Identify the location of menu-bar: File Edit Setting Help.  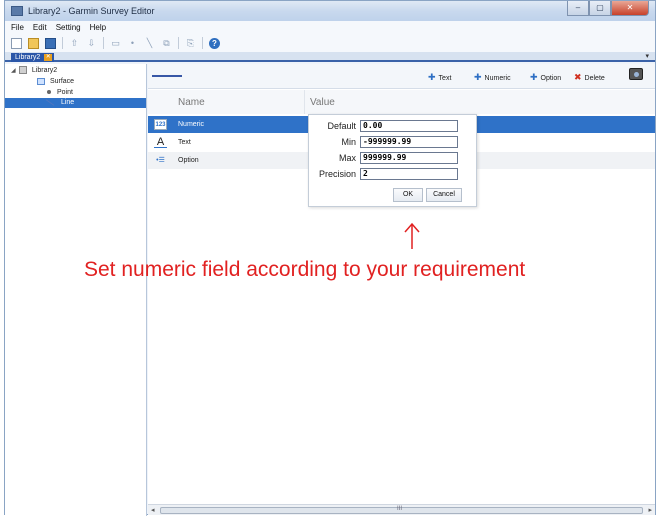
(330, 27).